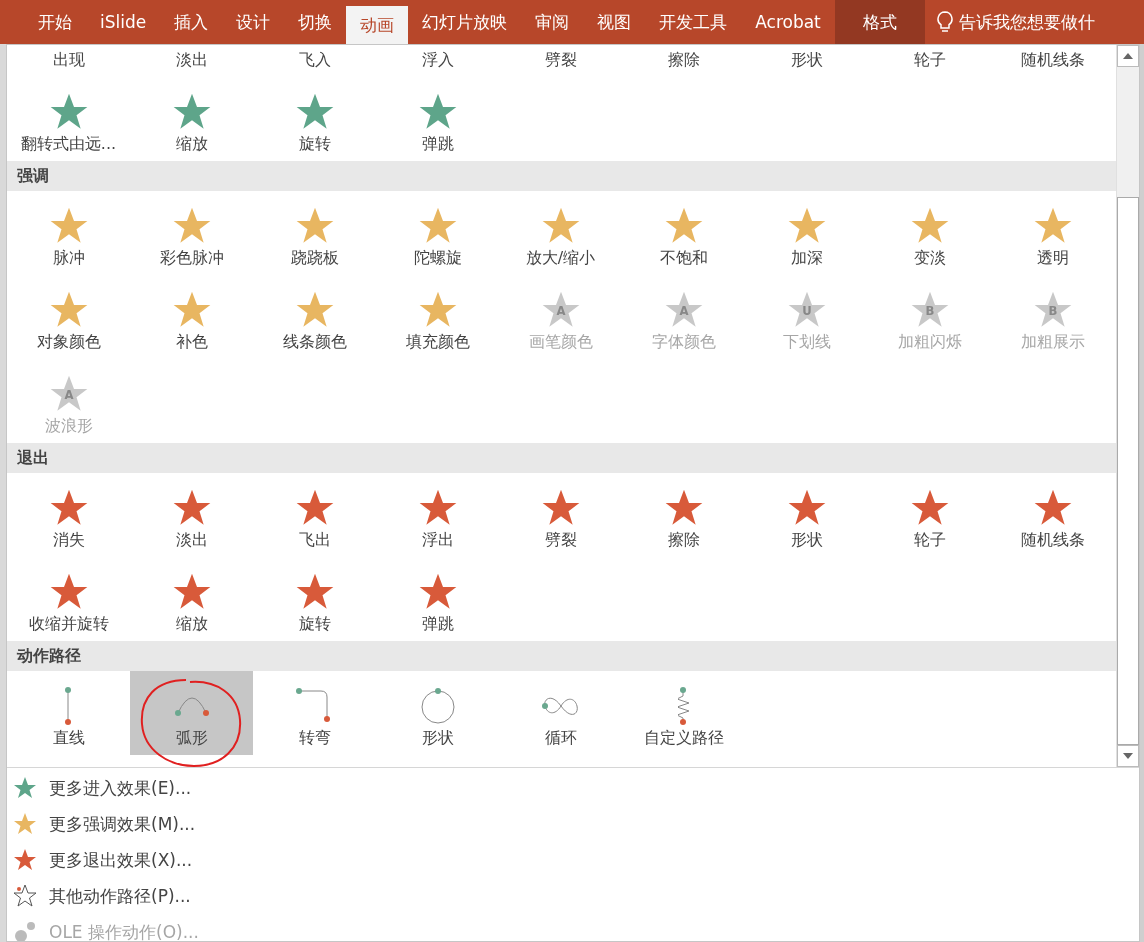 The height and width of the screenshot is (942, 1144). Describe the element at coordinates (68, 515) in the screenshot. I see `effect-item: 消失` at that location.